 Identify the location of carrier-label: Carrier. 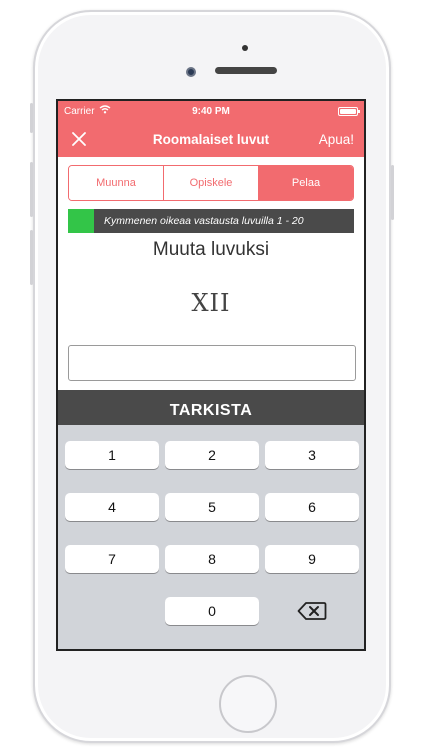
(79, 111).